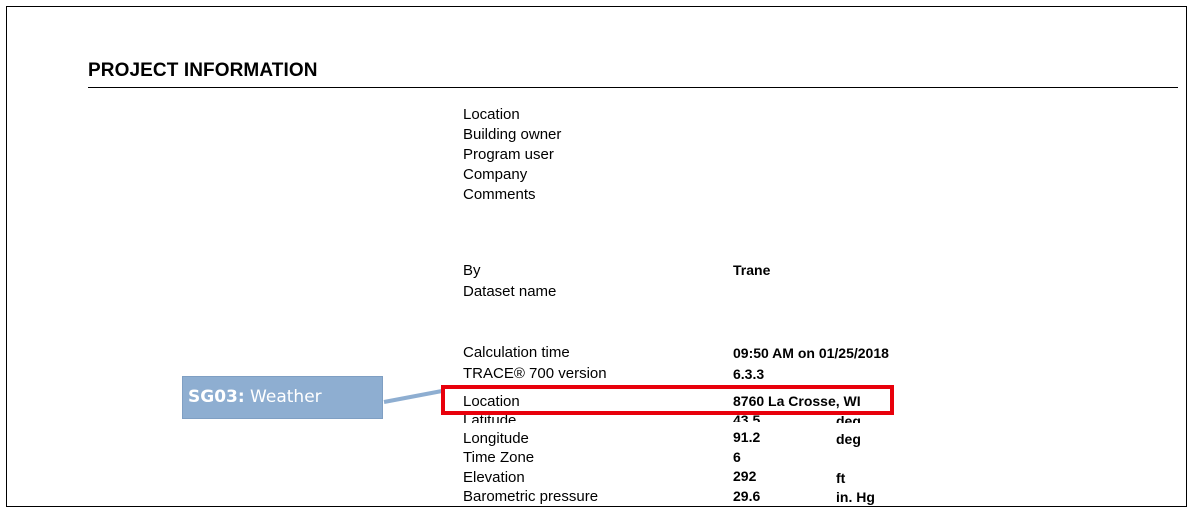 The image size is (1194, 513). What do you see at coordinates (216, 397) in the screenshot?
I see `callout-code: SG03:` at bounding box center [216, 397].